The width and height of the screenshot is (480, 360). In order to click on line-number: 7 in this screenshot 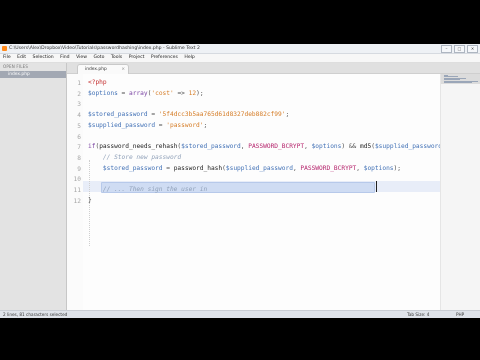, I will do `click(79, 148)`.